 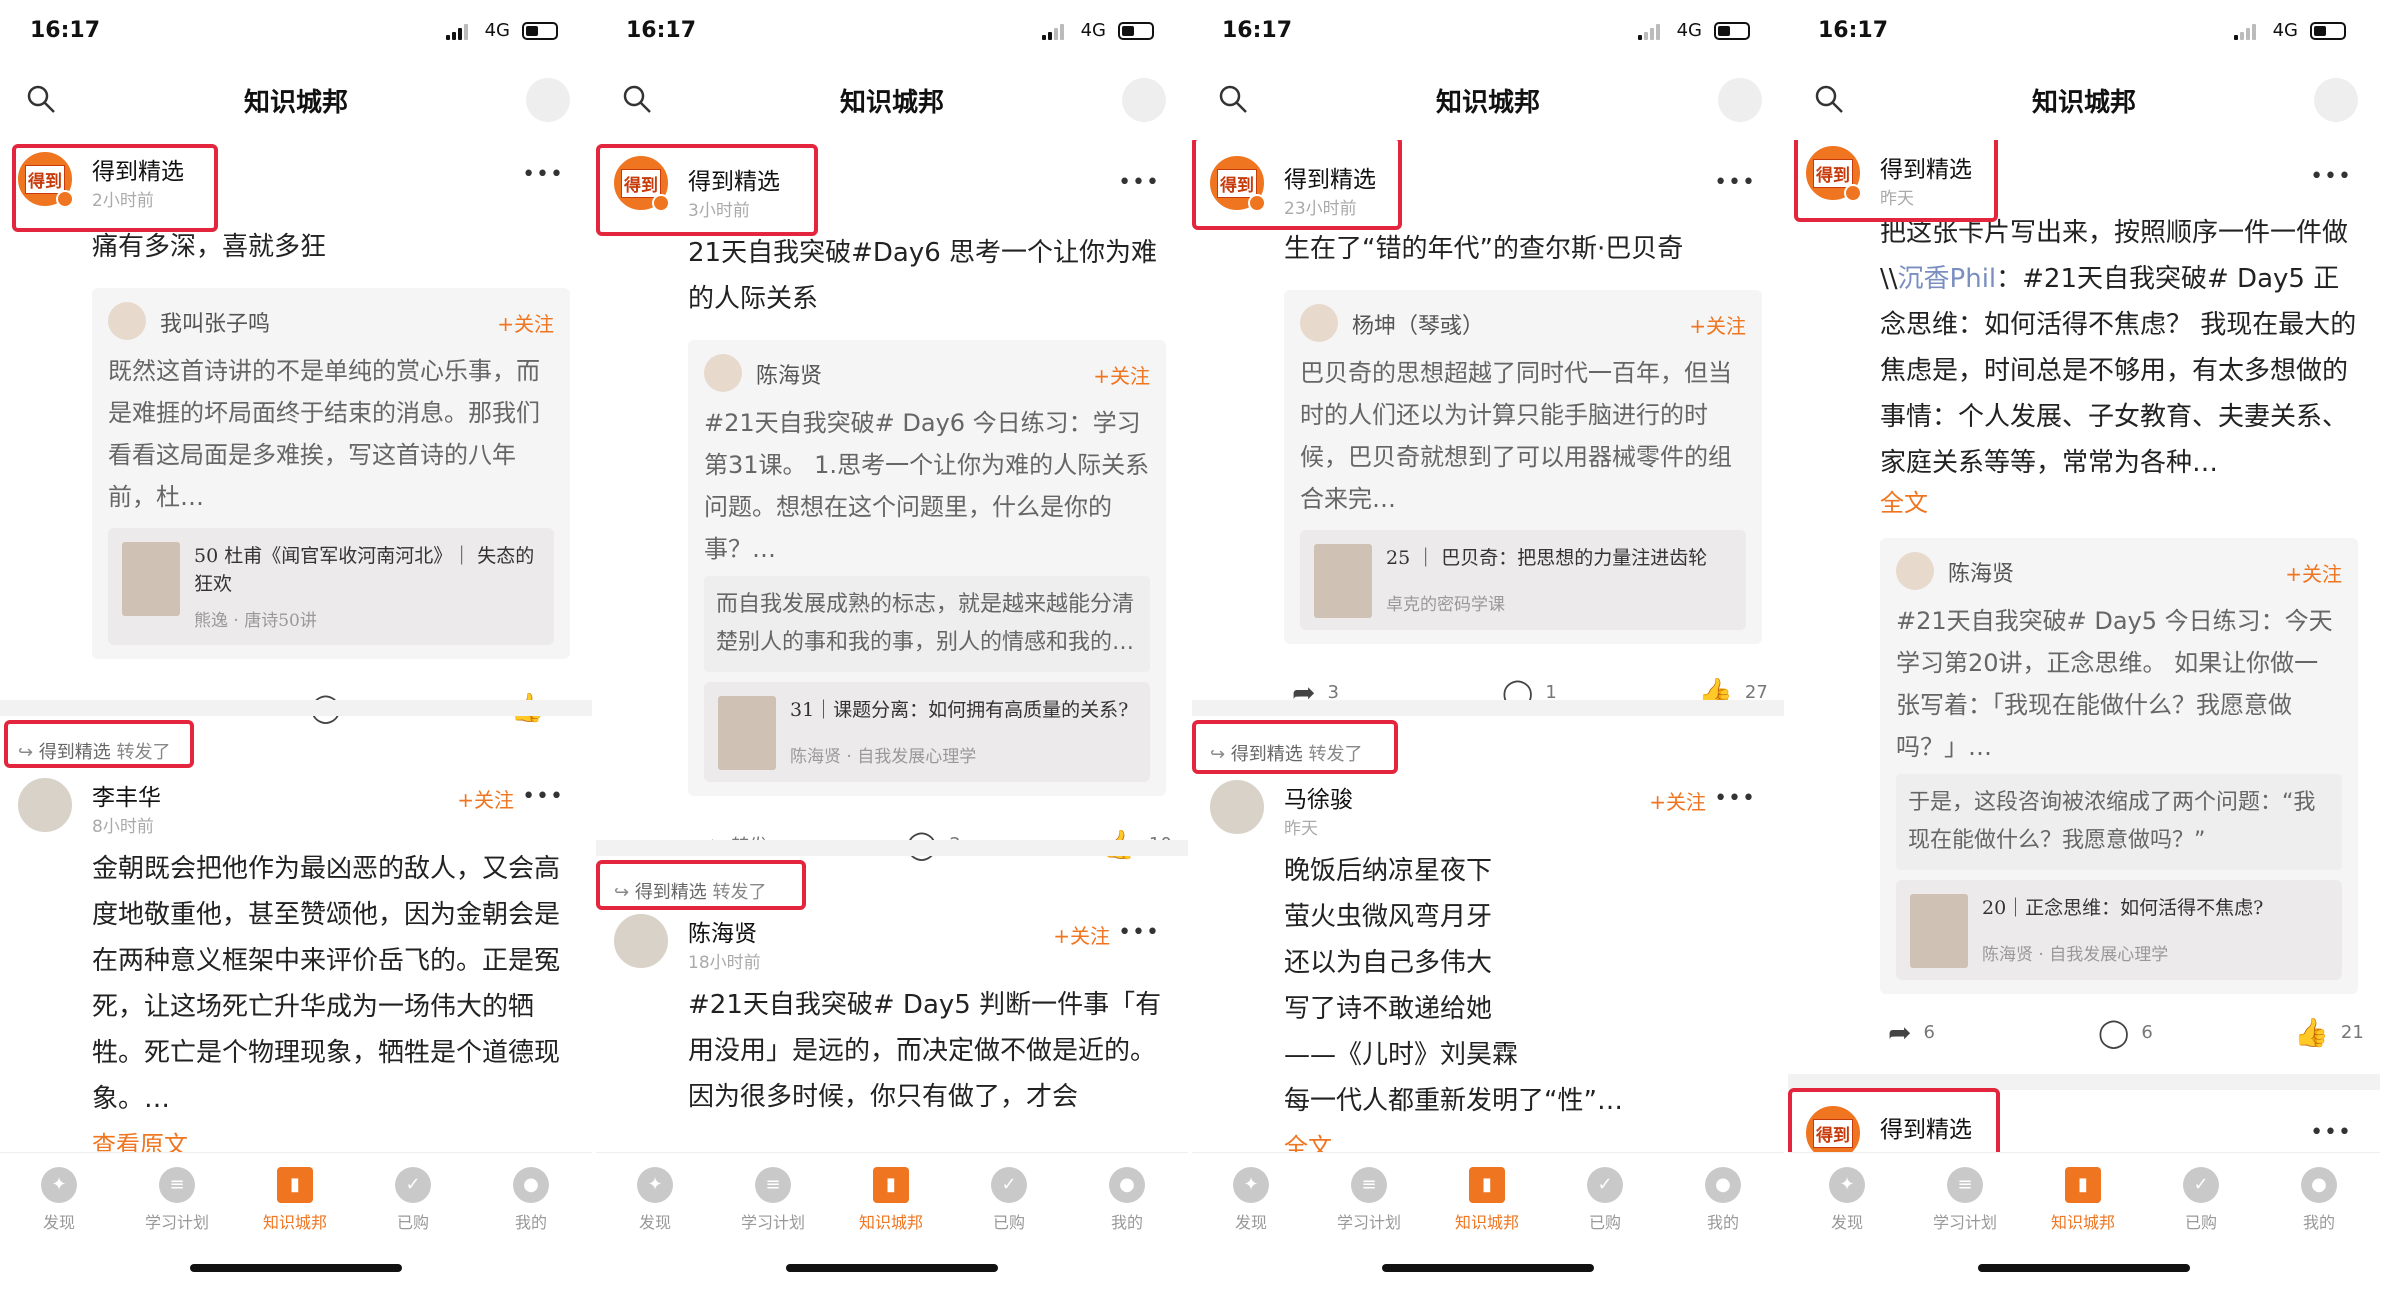 I want to click on tab-label: 学习计划, so click(x=176, y=1222).